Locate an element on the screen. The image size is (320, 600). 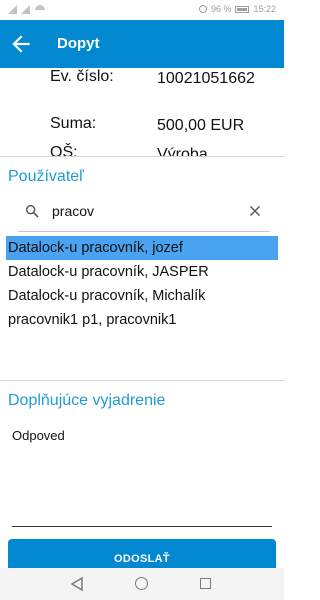
list-item: Datalock-u pracovník, jozef is located at coordinates (142, 248).